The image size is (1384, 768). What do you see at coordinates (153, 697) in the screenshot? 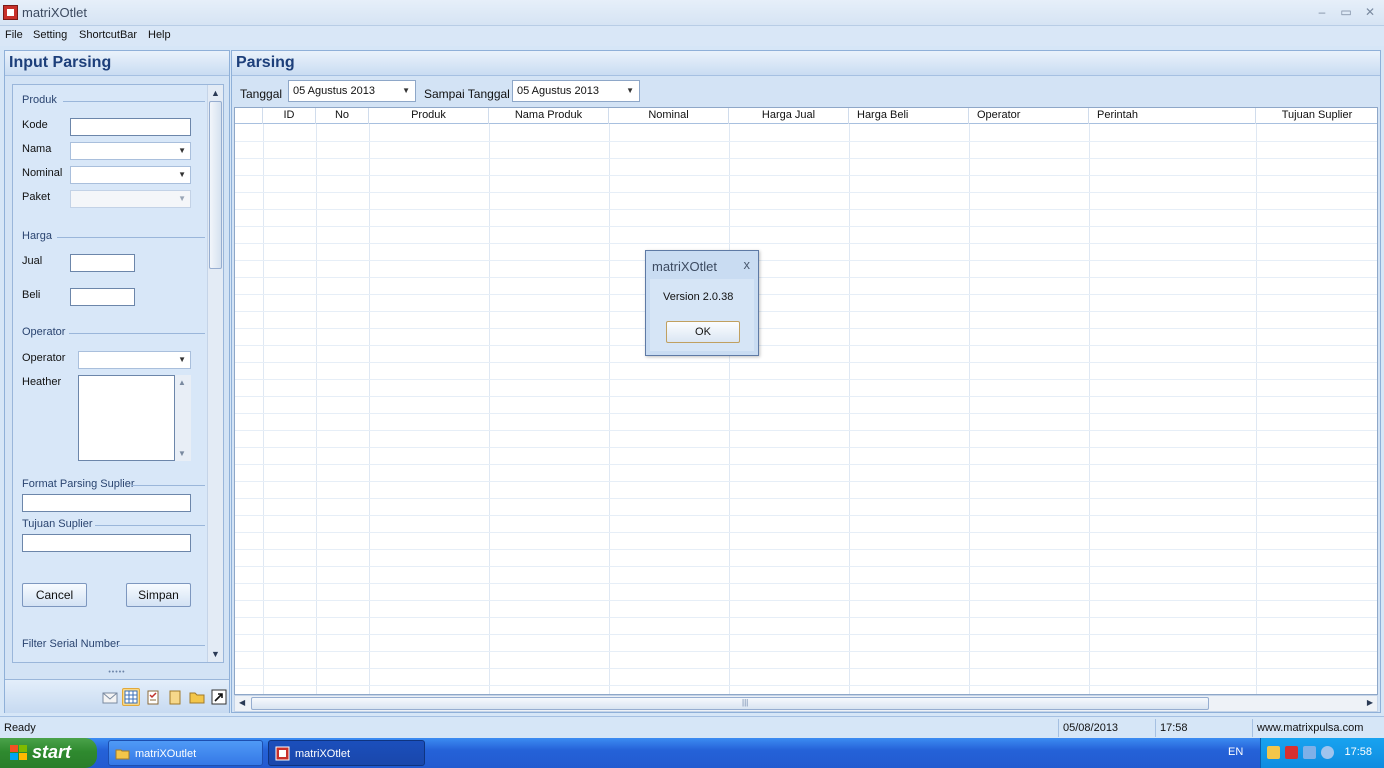
I see `tasks-icon` at bounding box center [153, 697].